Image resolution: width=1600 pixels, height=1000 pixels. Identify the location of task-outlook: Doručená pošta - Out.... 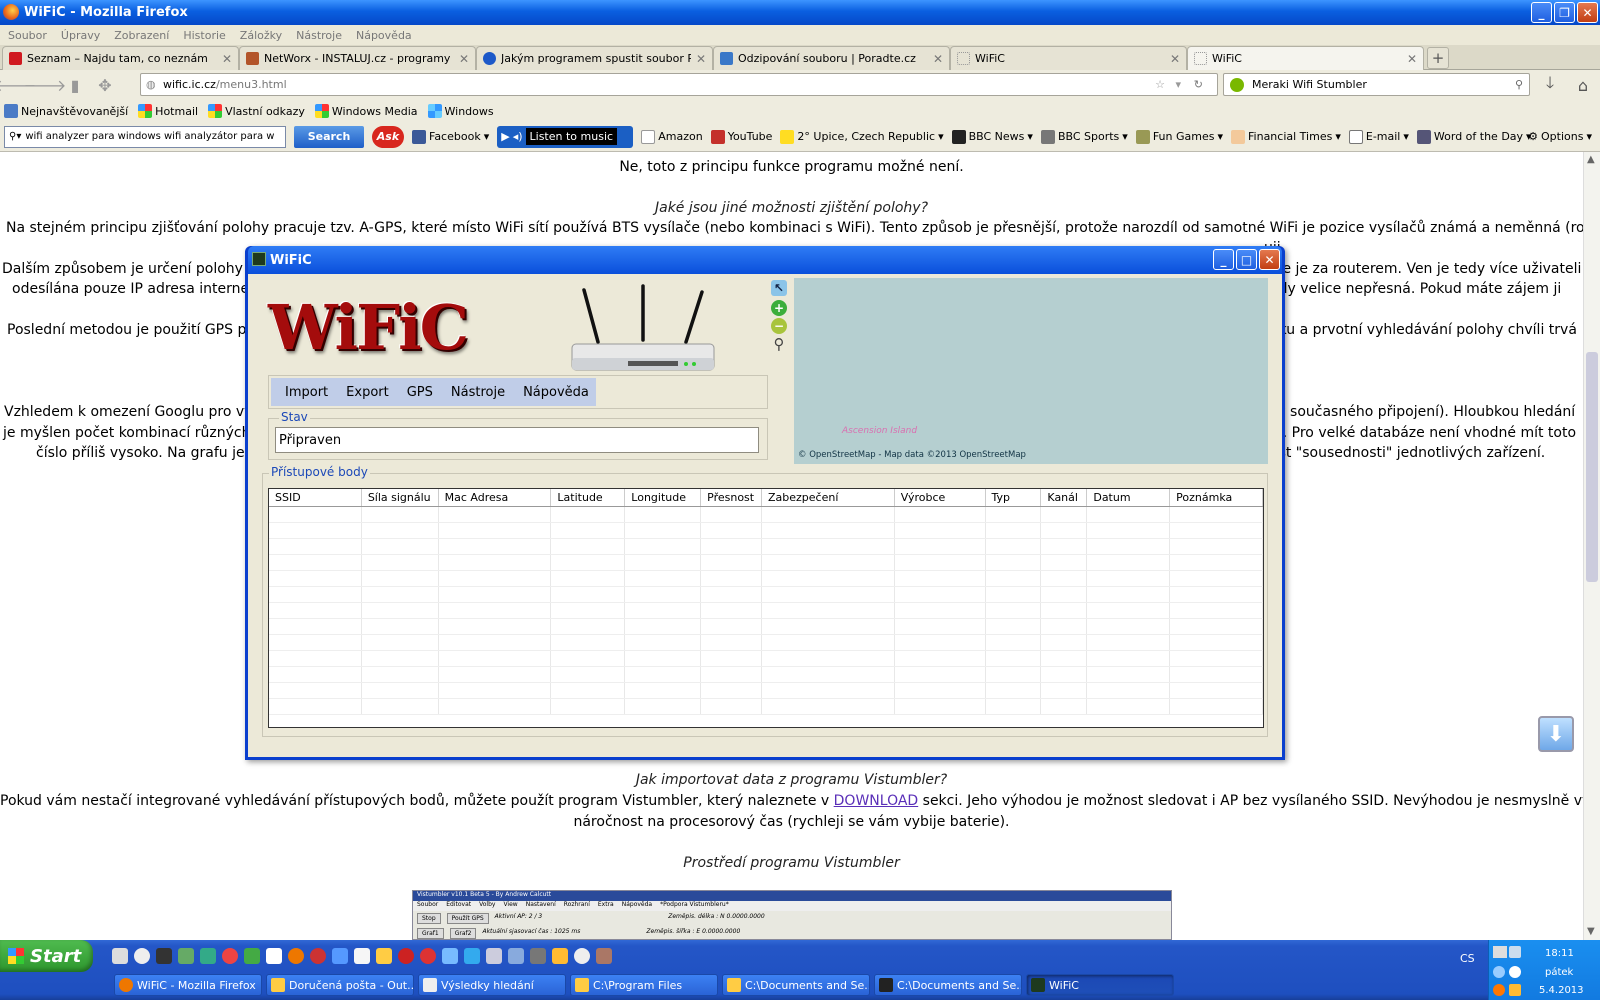
(340, 985).